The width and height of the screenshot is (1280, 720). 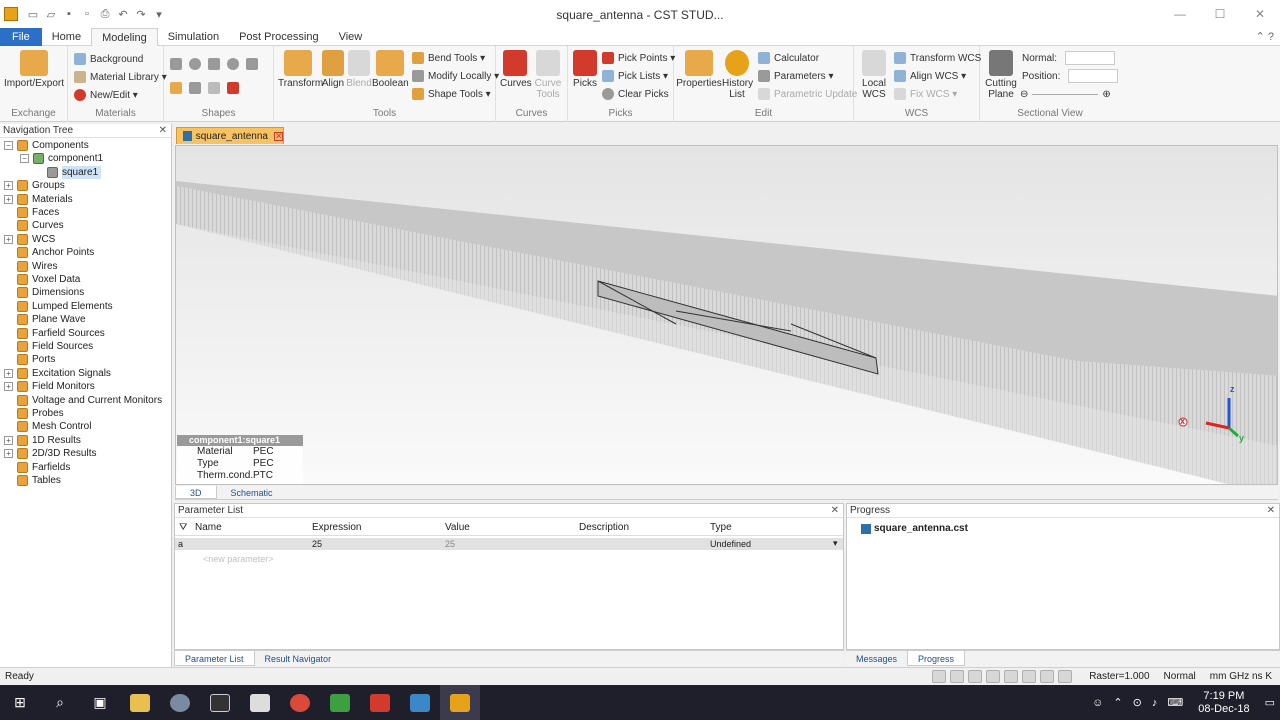 What do you see at coordinates (238, 559) in the screenshot?
I see `new-parameter-row: <new parameter>` at bounding box center [238, 559].